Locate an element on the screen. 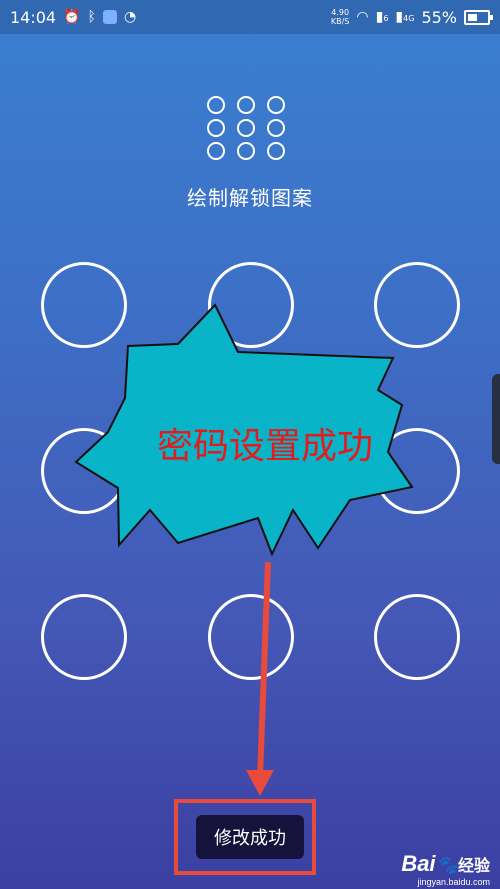 Image resolution: width=500 pixels, height=889 pixels. watermark-brand: Bai🐾经验 is located at coordinates (445, 864).